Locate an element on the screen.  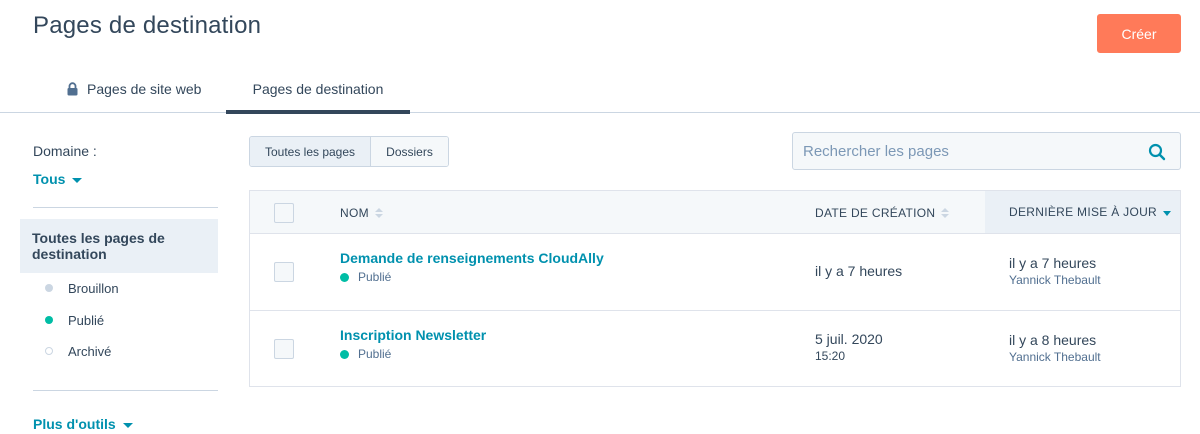
filter-status-draft: Brouillon is located at coordinates (82, 288).